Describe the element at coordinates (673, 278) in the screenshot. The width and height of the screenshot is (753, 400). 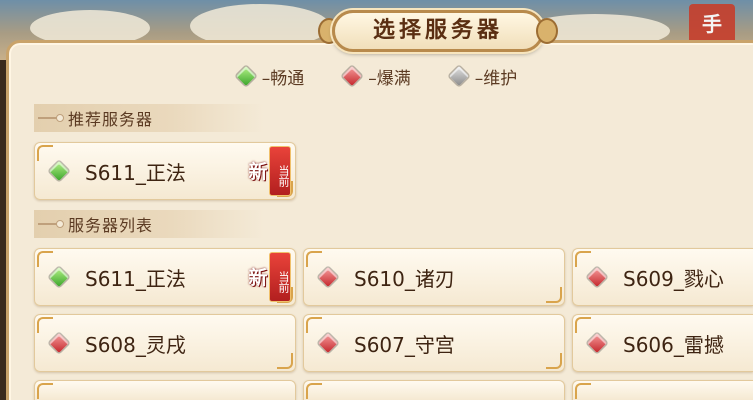
I see `server-name: S609_戮心` at that location.